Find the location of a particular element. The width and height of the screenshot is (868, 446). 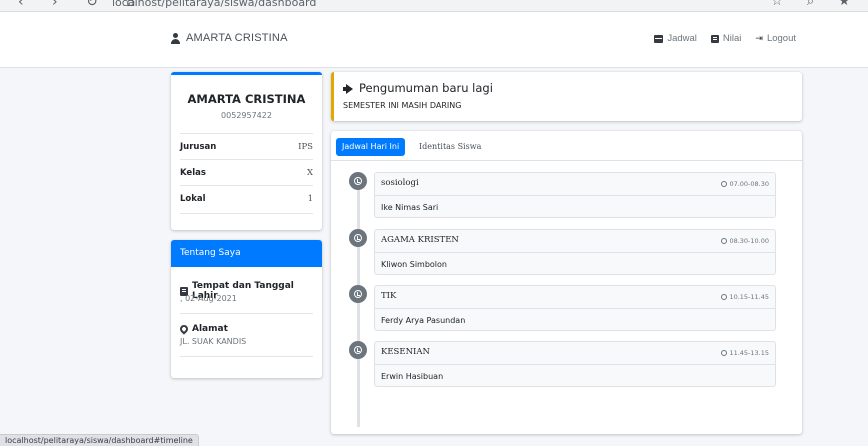

announcement-title: Pengumuman baru lagi is located at coordinates (418, 88).